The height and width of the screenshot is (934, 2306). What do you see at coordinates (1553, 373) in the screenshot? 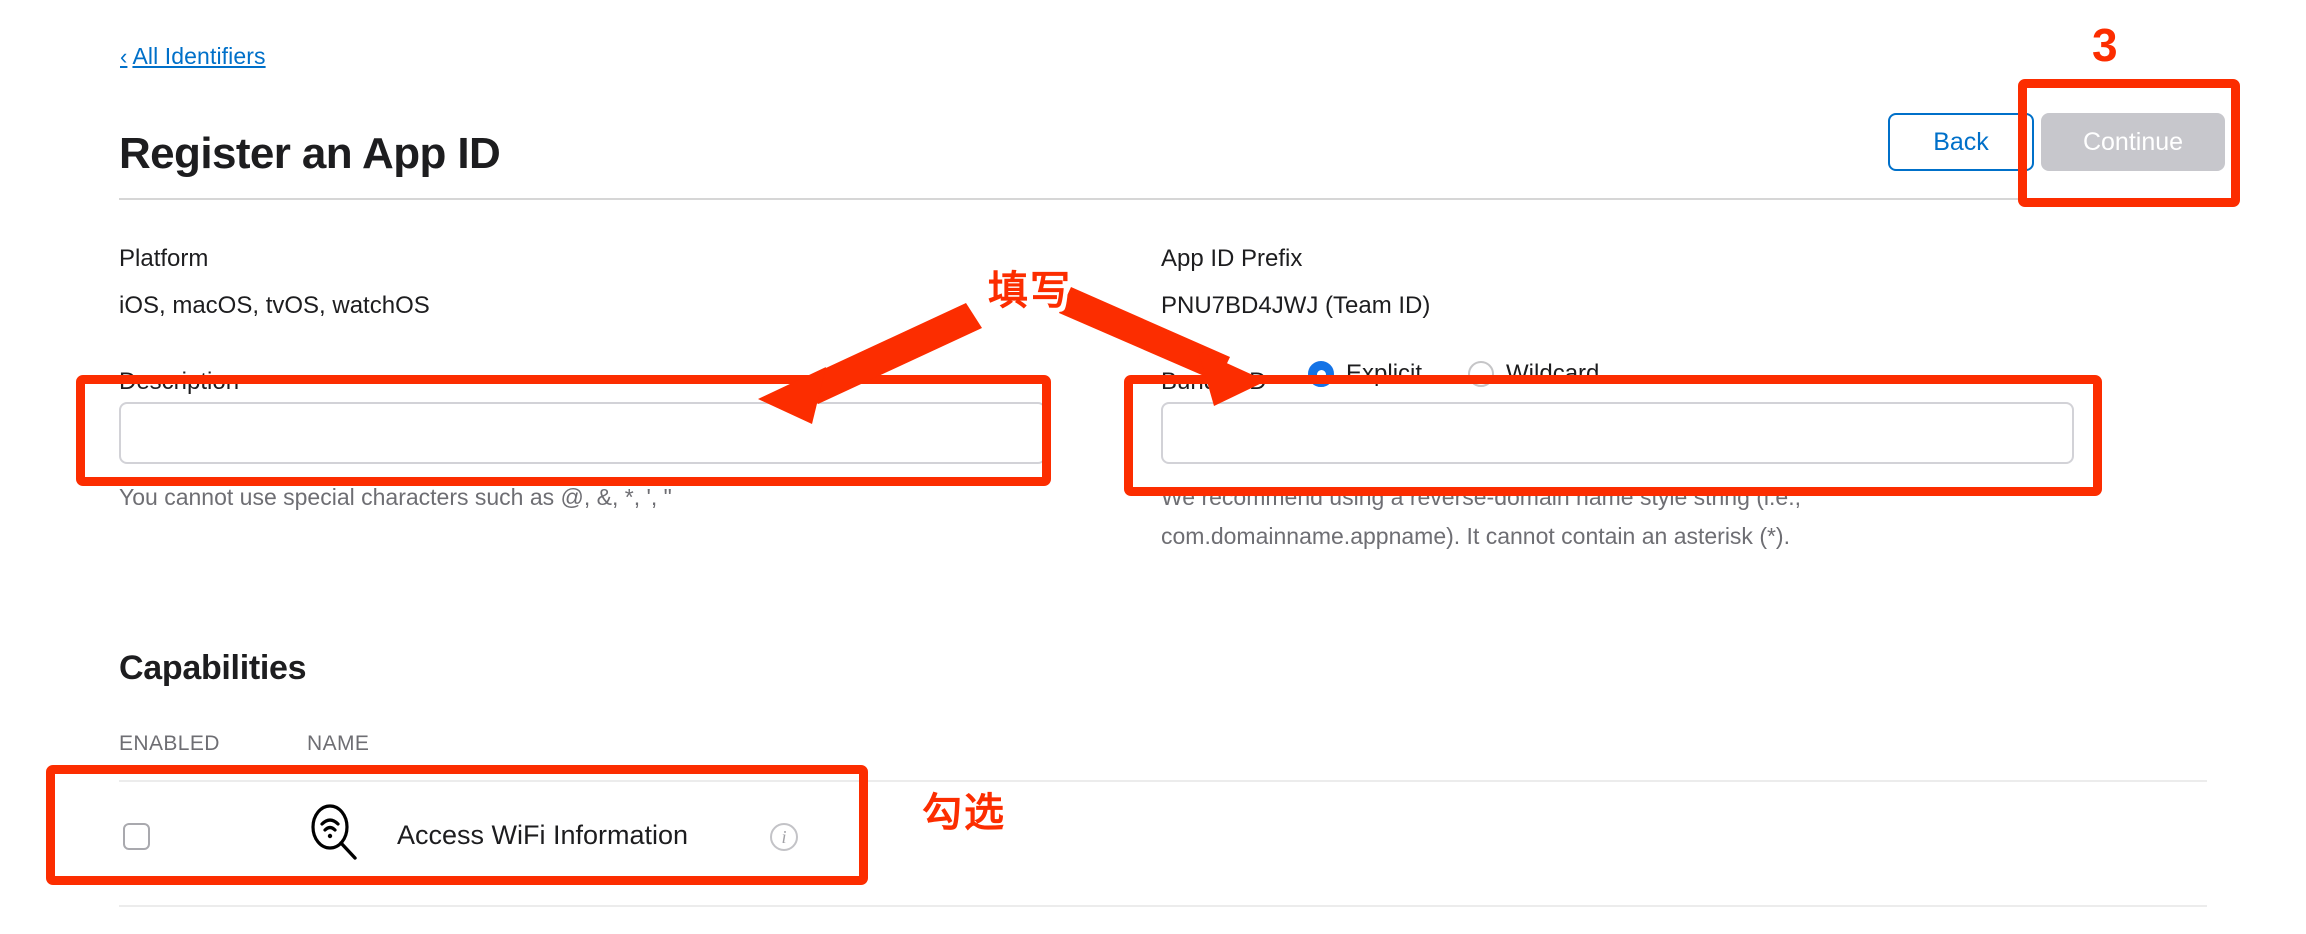
I see `radio-wildcard-label: Wildcard` at bounding box center [1553, 373].